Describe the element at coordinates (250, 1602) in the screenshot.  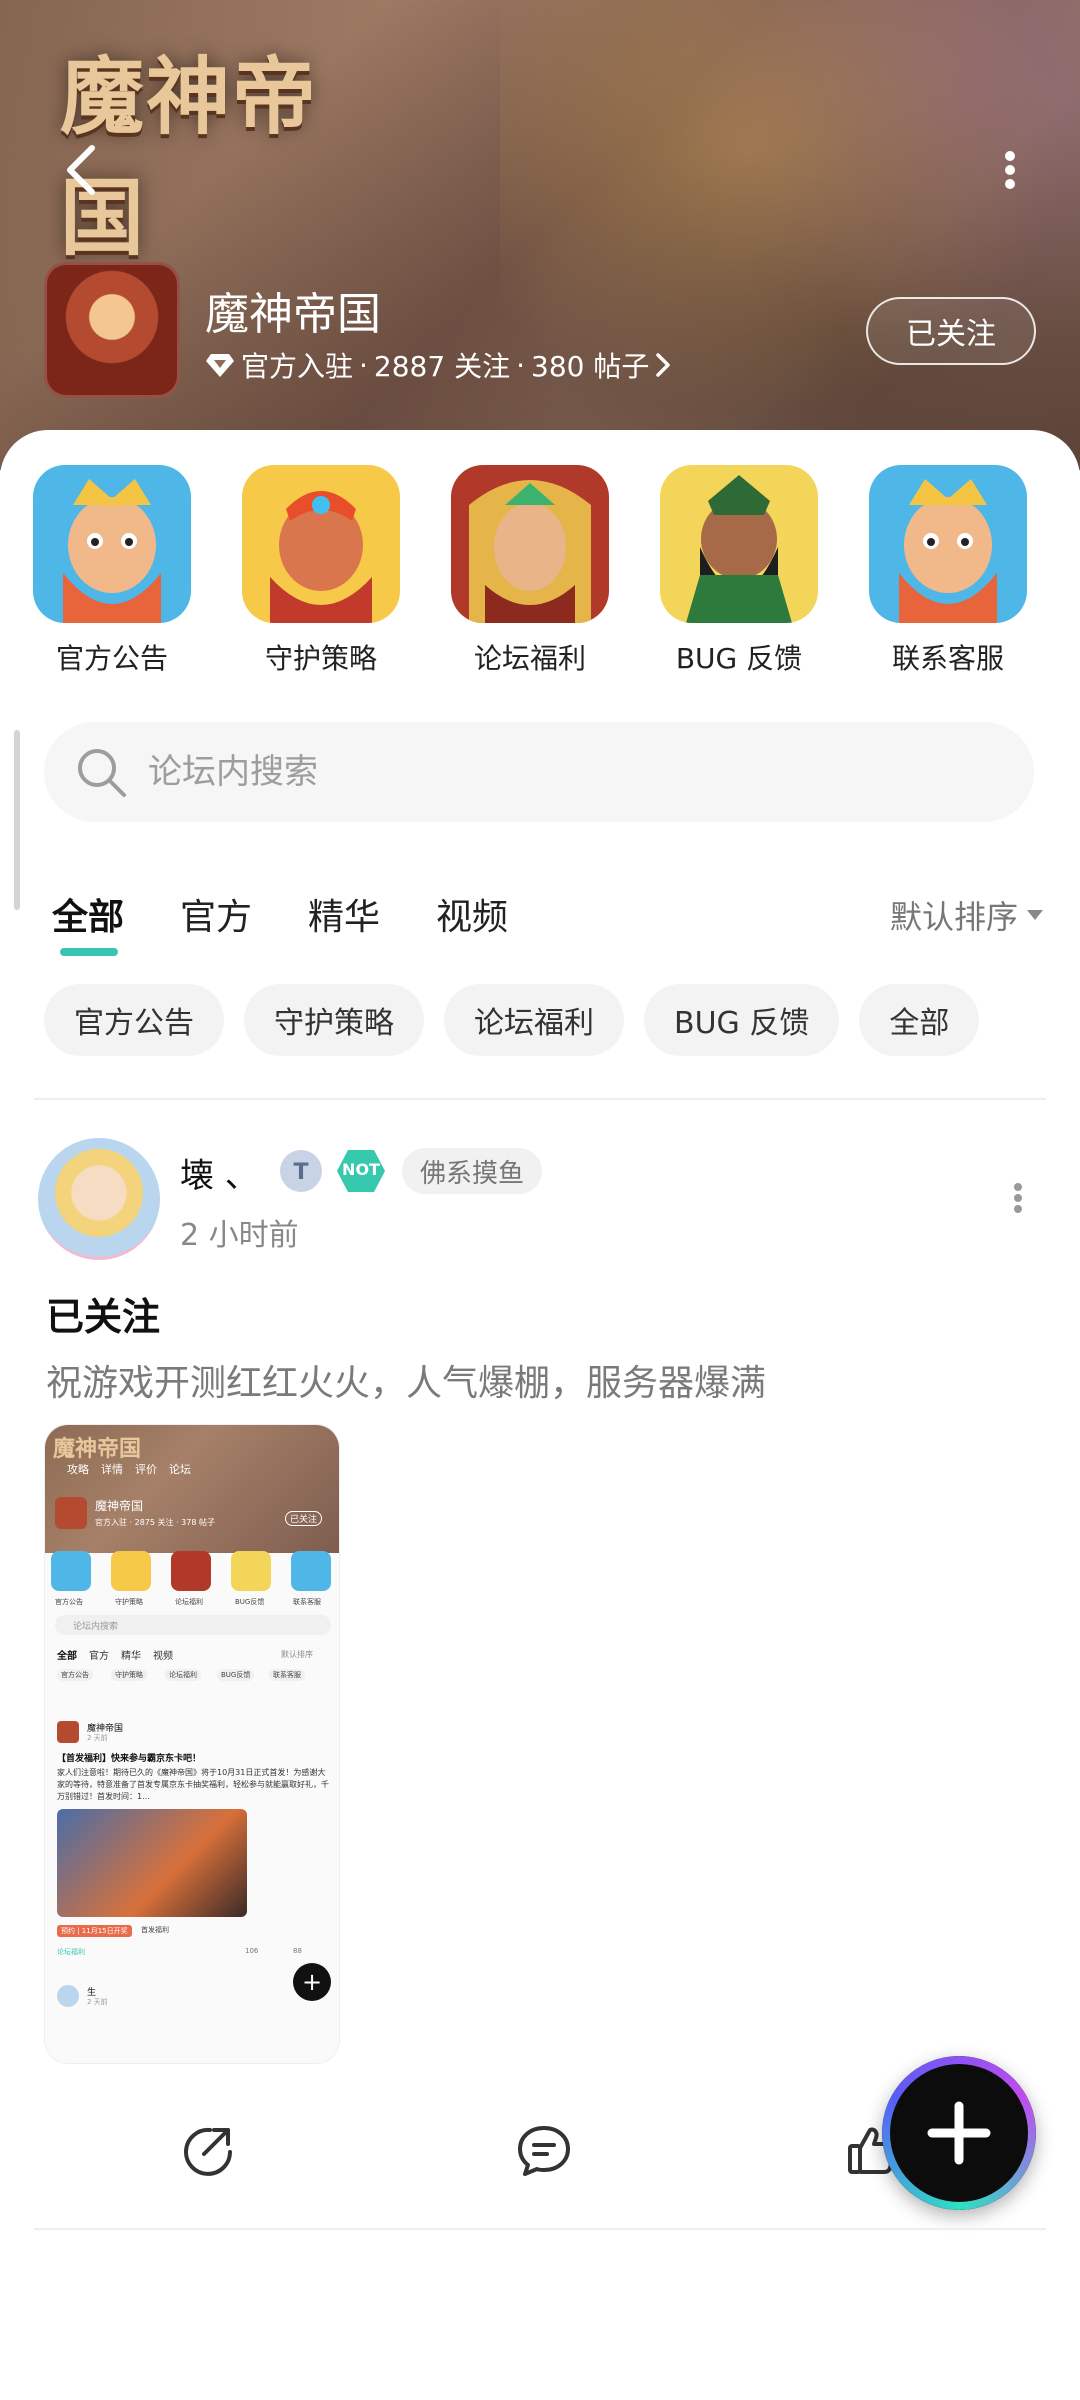
I see `thumb-entry-label: BUG反馈` at that location.